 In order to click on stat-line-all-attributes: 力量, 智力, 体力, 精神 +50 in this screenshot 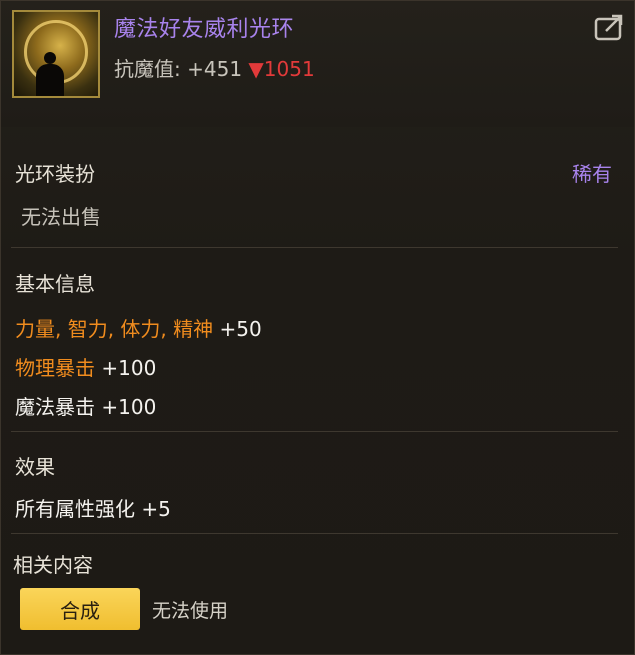, I will do `click(138, 329)`.